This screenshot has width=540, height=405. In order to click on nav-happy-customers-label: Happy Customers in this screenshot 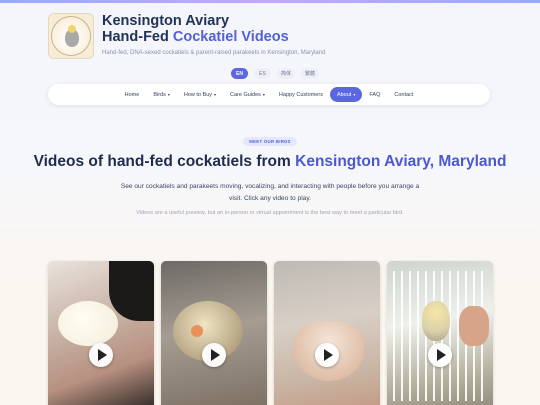, I will do `click(300, 94)`.